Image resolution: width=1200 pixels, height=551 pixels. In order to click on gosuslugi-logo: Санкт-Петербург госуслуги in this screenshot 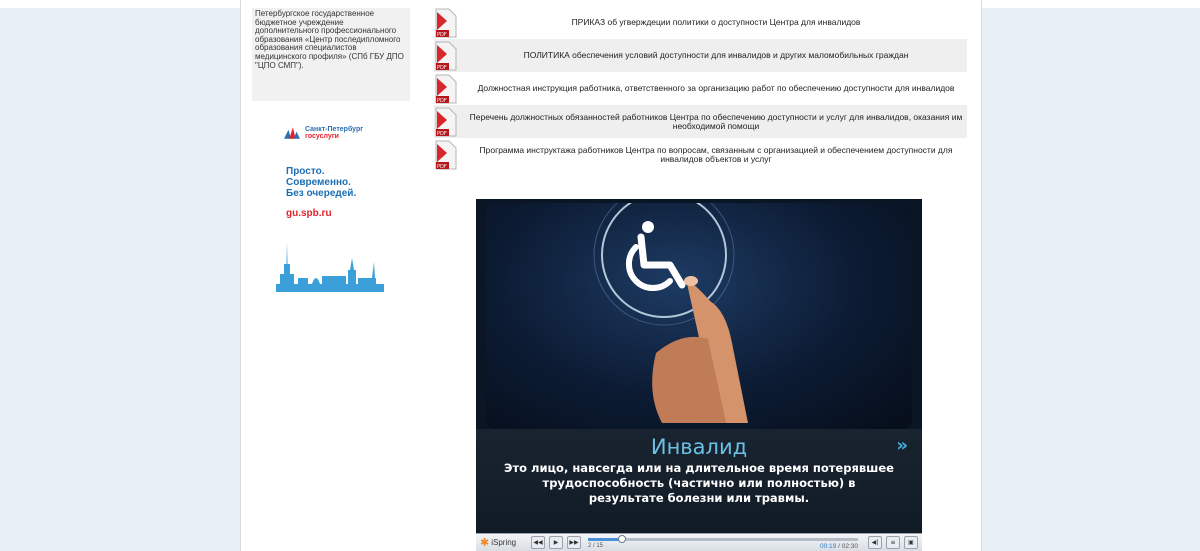, I will do `click(323, 133)`.